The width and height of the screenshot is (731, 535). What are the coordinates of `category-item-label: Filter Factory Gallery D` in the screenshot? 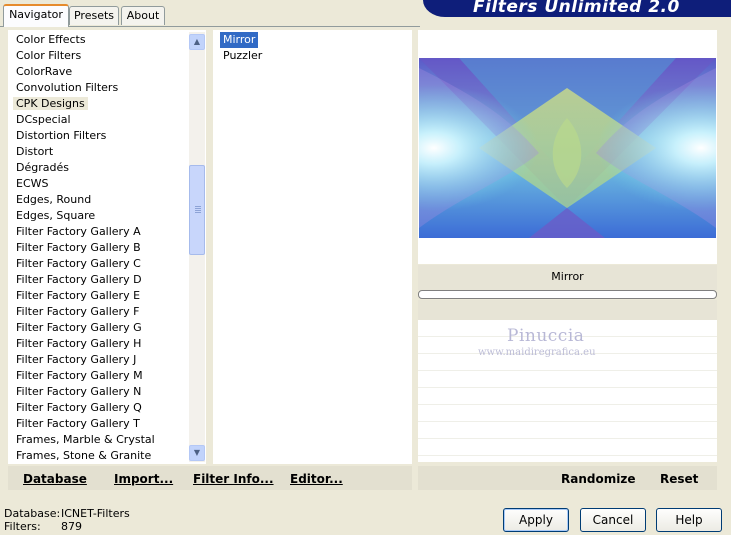 It's located at (79, 279).